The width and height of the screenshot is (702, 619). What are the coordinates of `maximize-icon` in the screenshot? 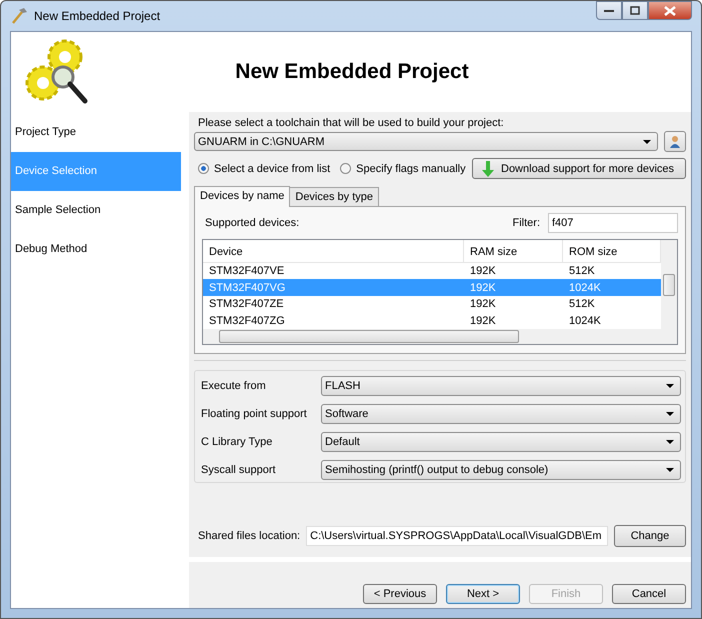 It's located at (635, 10).